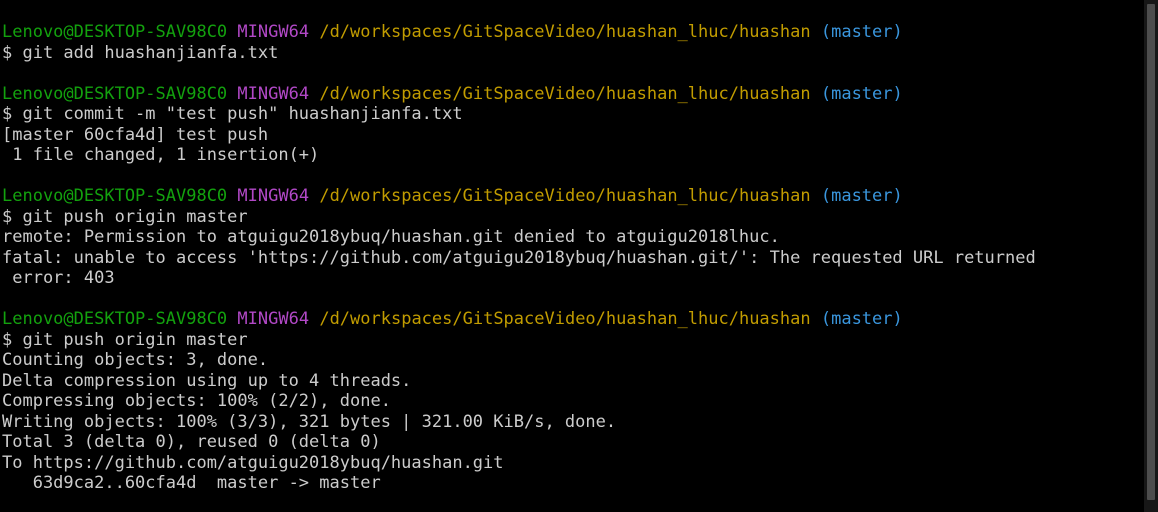 This screenshot has width=1158, height=512. I want to click on scrollbar-thumb, so click(1151, 252).